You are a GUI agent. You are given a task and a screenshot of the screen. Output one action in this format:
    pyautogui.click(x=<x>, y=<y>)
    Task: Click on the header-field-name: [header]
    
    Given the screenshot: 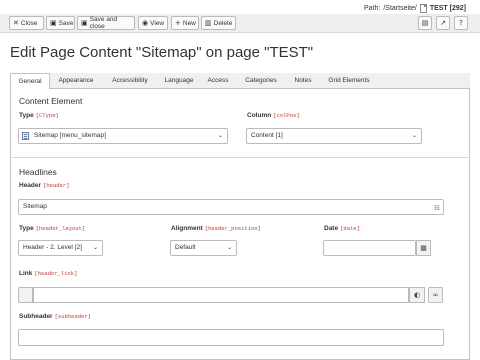 What is the action you would take?
    pyautogui.click(x=56, y=185)
    